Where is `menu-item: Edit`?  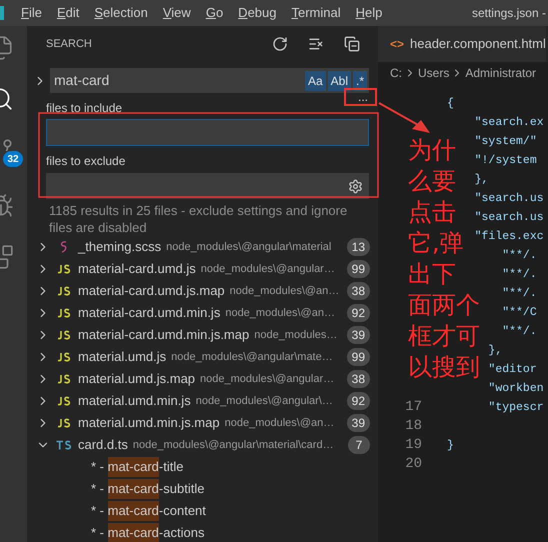
menu-item: Edit is located at coordinates (68, 13).